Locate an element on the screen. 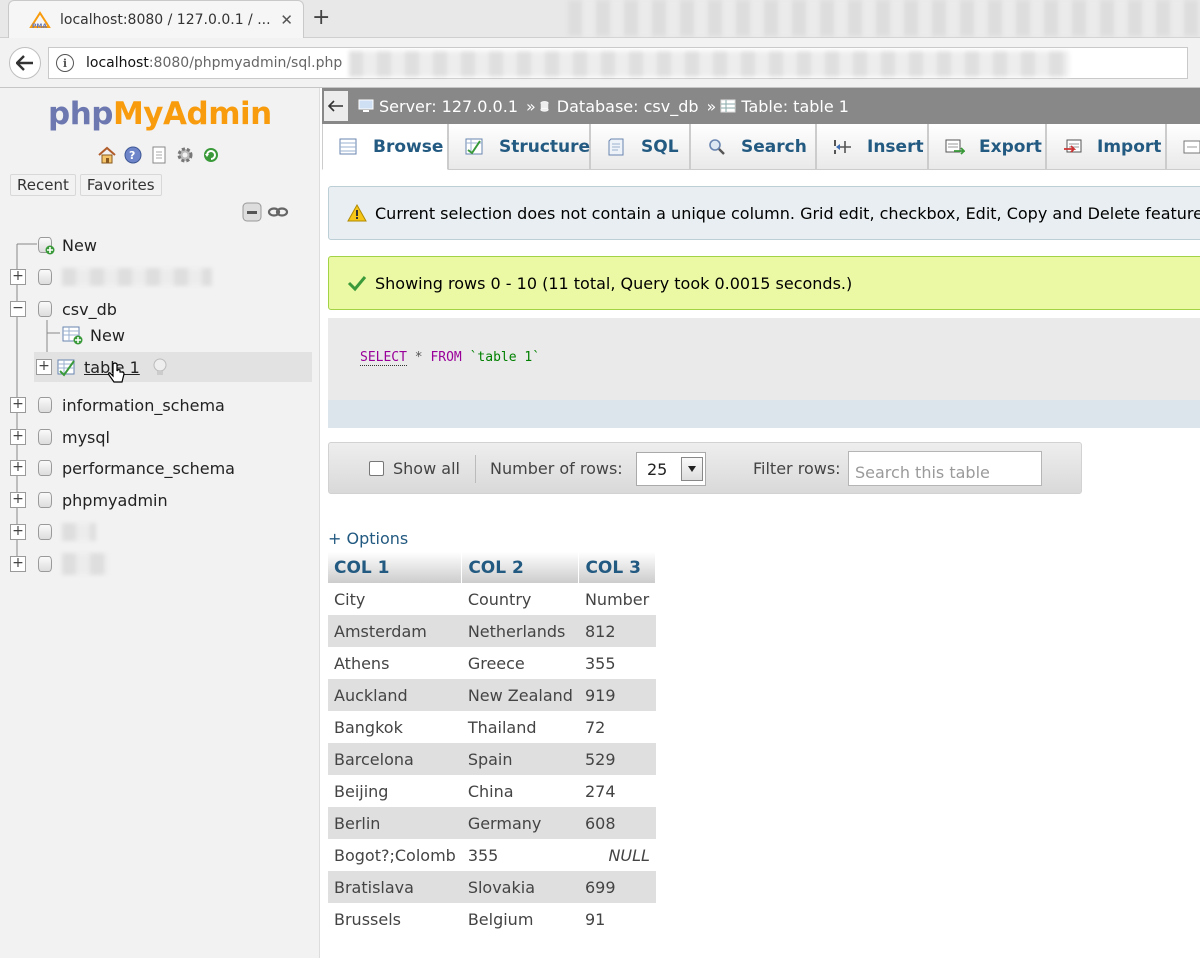 This screenshot has width=1200, height=958. column-header: COL 2 is located at coordinates (520, 567).